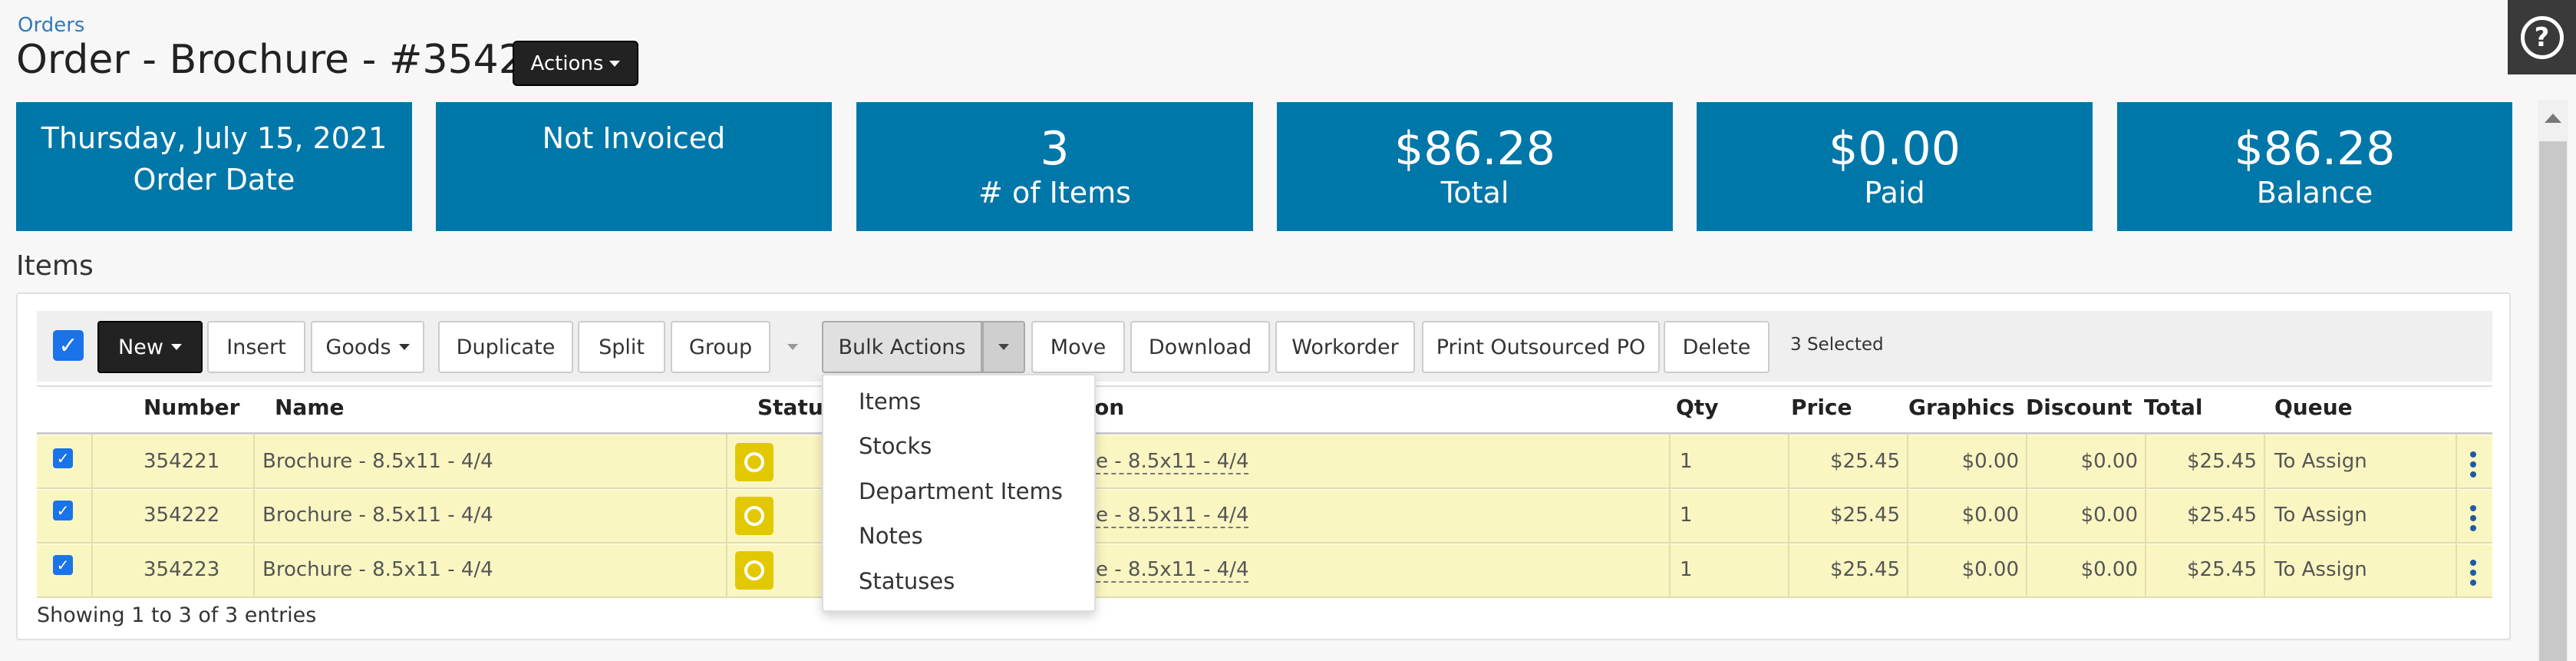  What do you see at coordinates (2079, 408) in the screenshot?
I see `column-header-discount: Discount` at bounding box center [2079, 408].